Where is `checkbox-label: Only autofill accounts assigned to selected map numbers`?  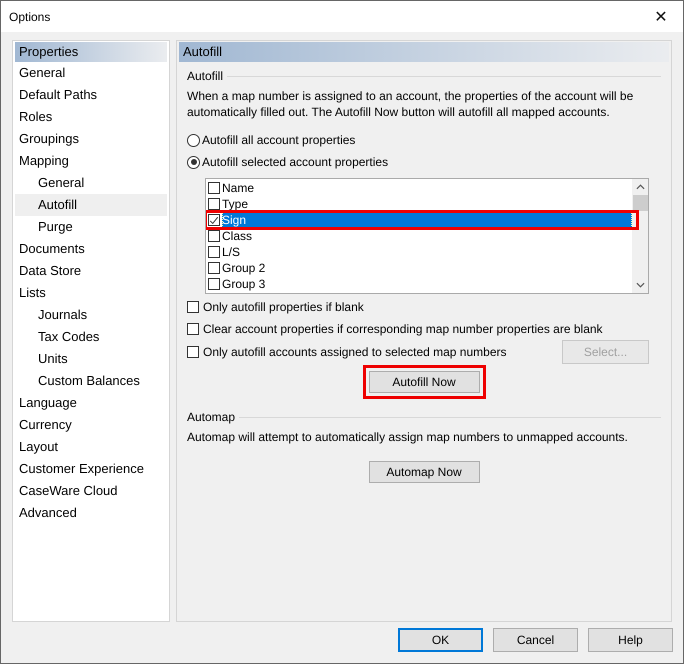 checkbox-label: Only autofill accounts assigned to selected map numbers is located at coordinates (354, 352).